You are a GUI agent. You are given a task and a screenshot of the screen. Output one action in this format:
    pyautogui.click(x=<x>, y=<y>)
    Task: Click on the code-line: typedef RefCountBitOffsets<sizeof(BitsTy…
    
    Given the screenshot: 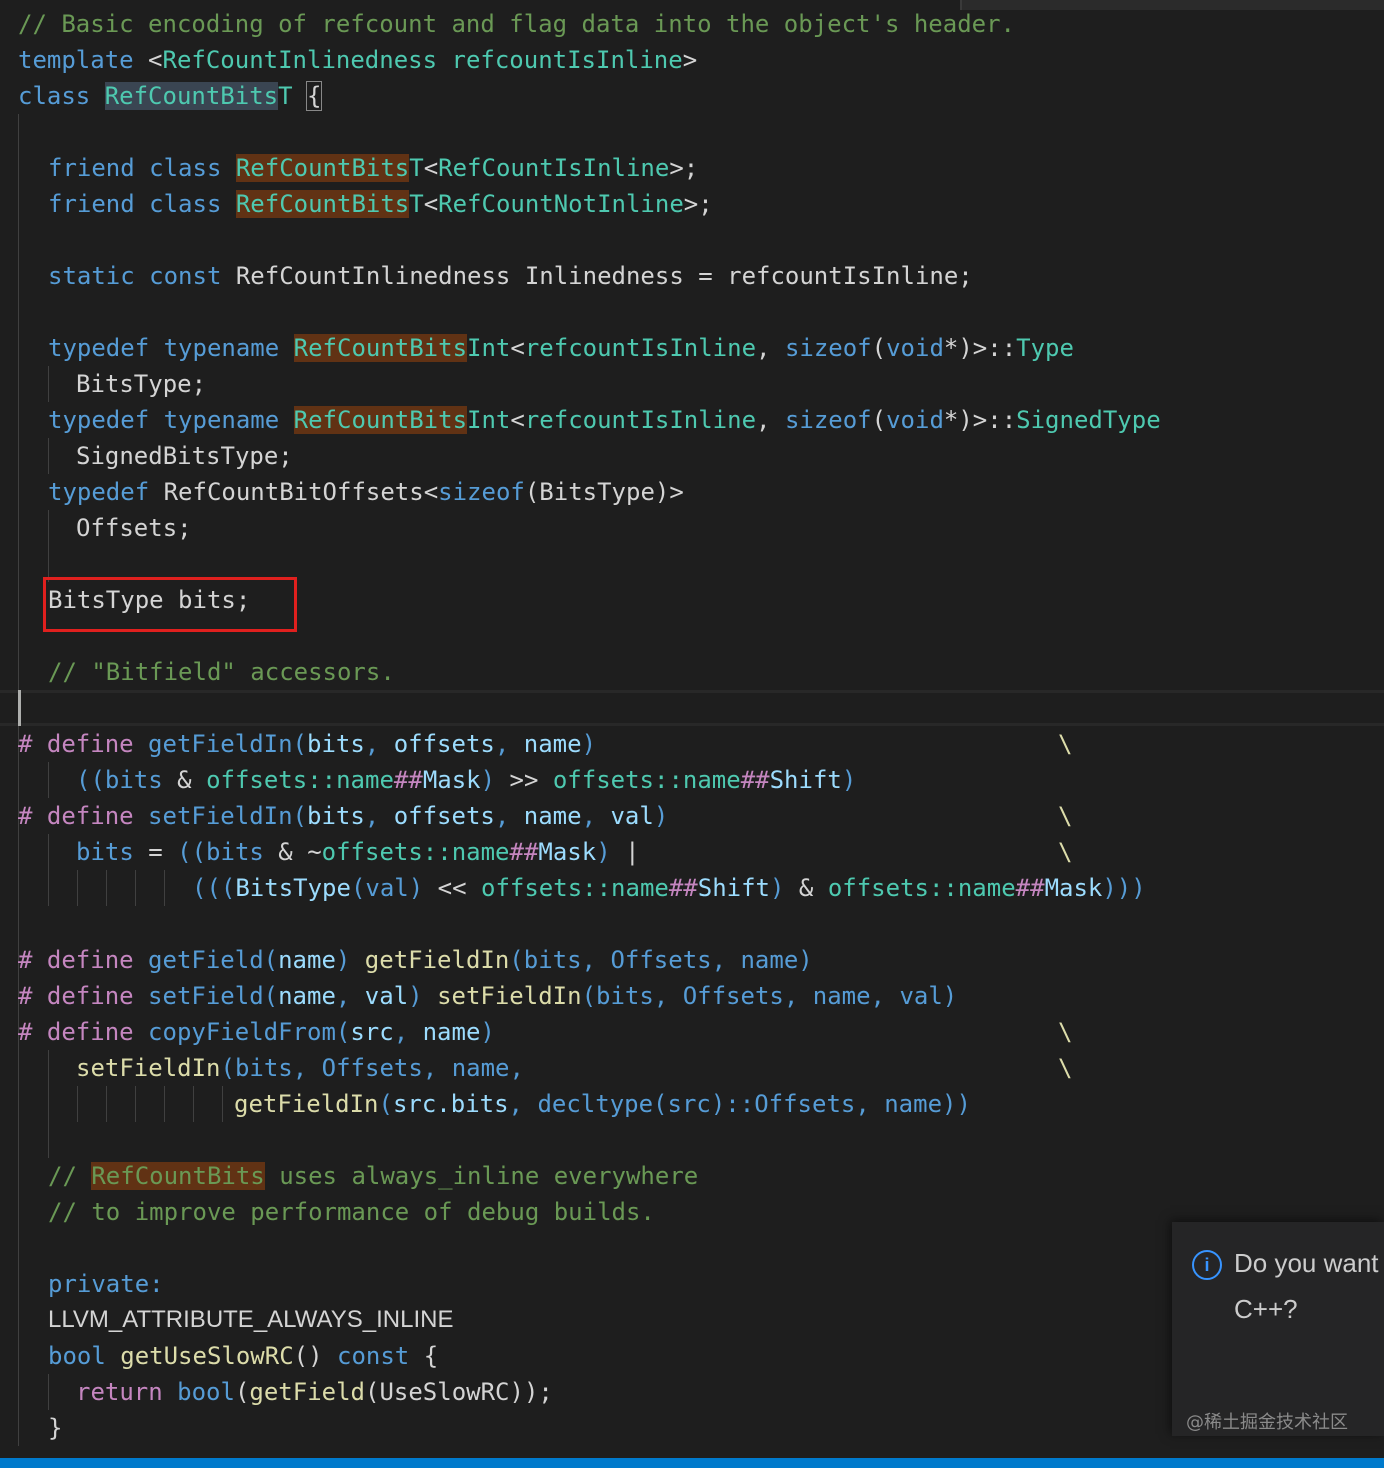 What is the action you would take?
    pyautogui.click(x=366, y=492)
    